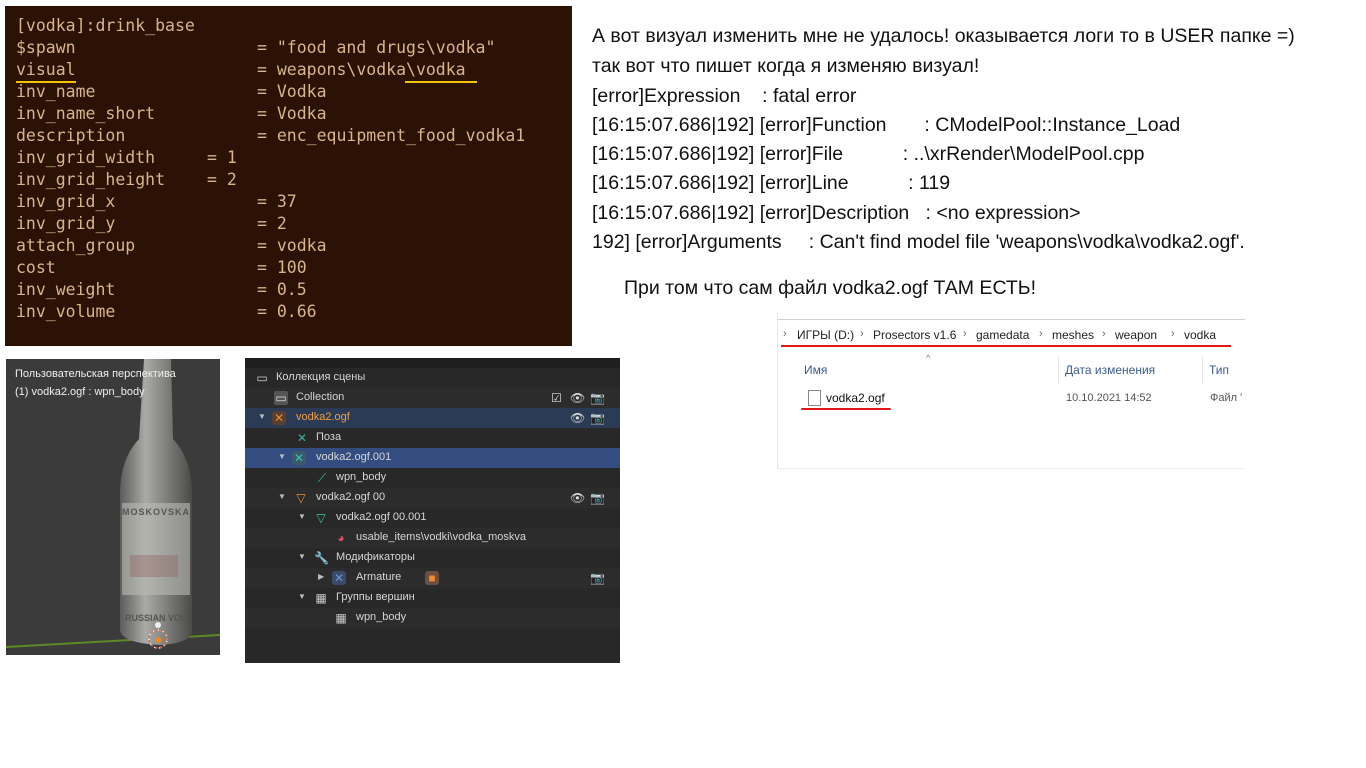 This screenshot has height=768, width=1366. What do you see at coordinates (302, 438) in the screenshot?
I see `pose-icon: ✕` at bounding box center [302, 438].